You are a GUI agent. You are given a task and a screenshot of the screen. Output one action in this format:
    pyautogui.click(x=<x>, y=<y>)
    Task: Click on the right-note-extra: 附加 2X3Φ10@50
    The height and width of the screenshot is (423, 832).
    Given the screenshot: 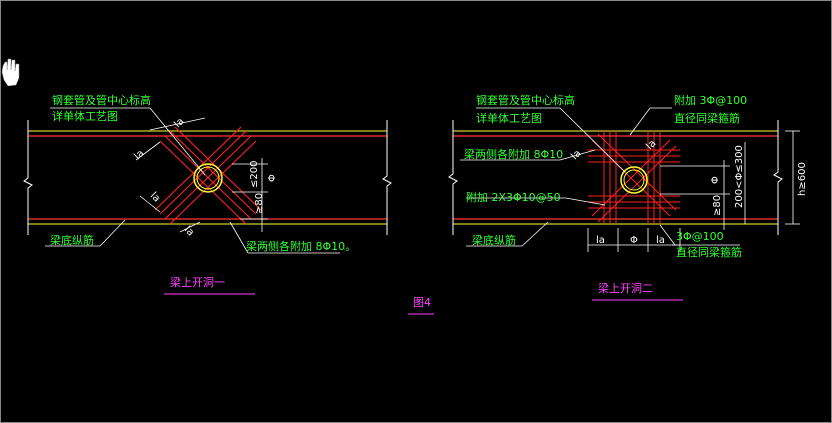 What is the action you would take?
    pyautogui.click(x=513, y=197)
    